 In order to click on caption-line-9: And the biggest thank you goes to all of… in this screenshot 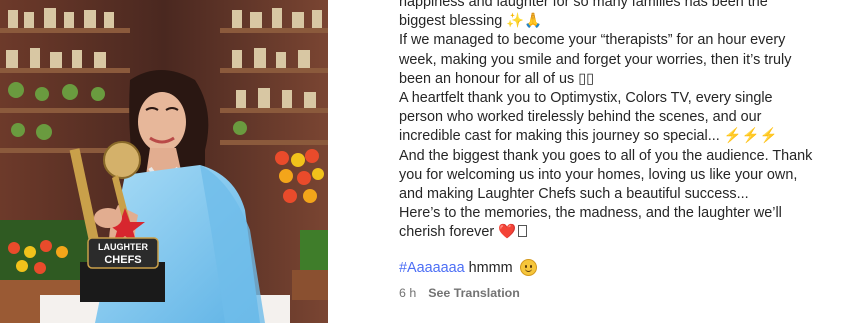, I will do `click(606, 155)`.